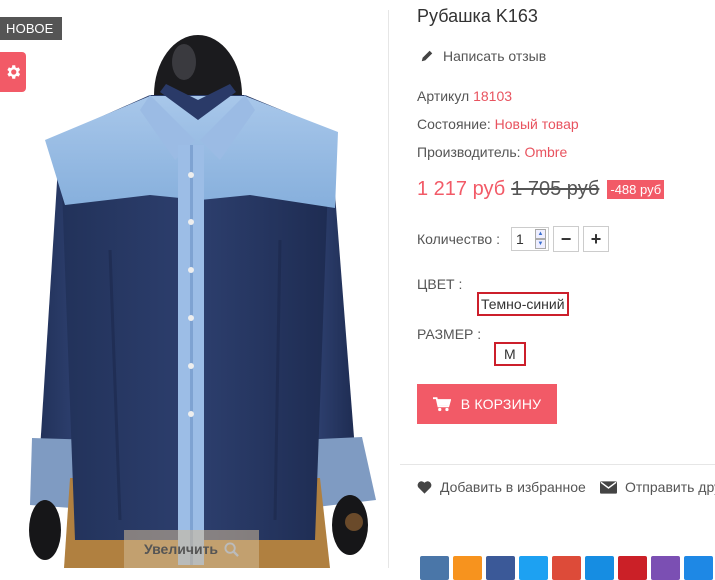  What do you see at coordinates (557, 464) in the screenshot?
I see `actions-divider` at bounding box center [557, 464].